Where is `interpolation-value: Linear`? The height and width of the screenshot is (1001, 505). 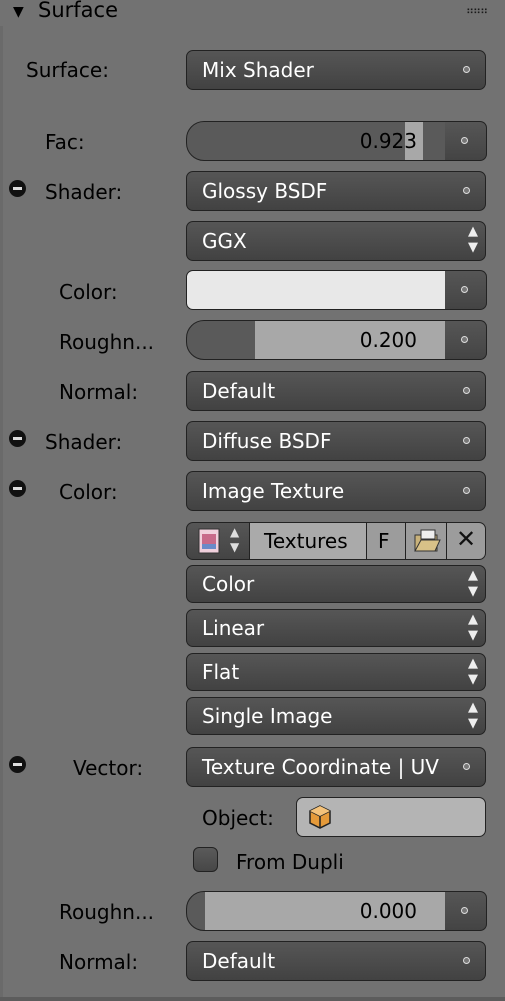 interpolation-value: Linear is located at coordinates (233, 628).